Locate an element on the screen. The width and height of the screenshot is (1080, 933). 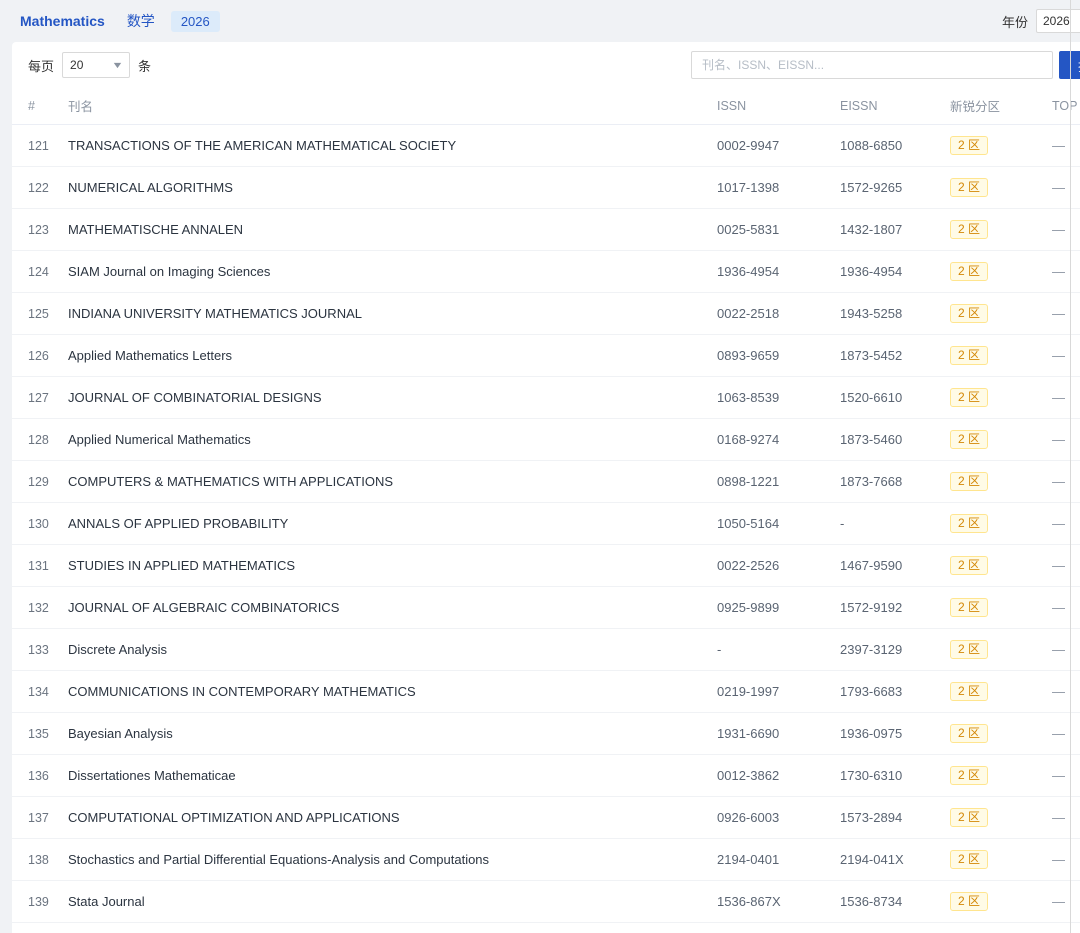
table-row: 133 Discrete Analysis -2397-3129 2 区 — is located at coordinates (546, 649).